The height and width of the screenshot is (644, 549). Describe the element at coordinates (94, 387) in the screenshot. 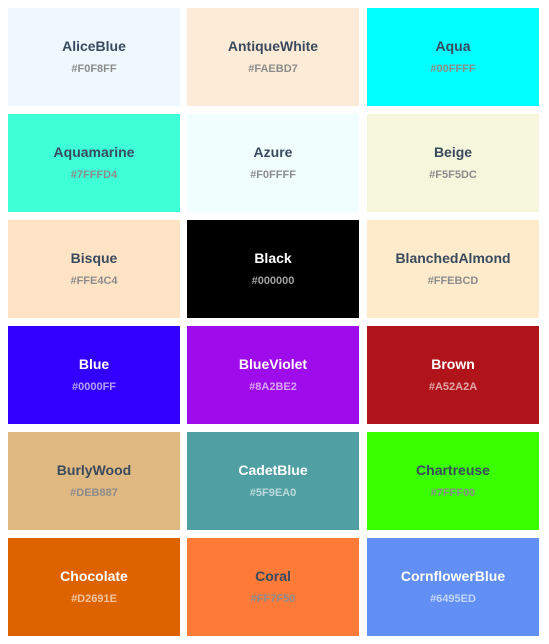

I see `swatch-hex: #0000FF` at that location.